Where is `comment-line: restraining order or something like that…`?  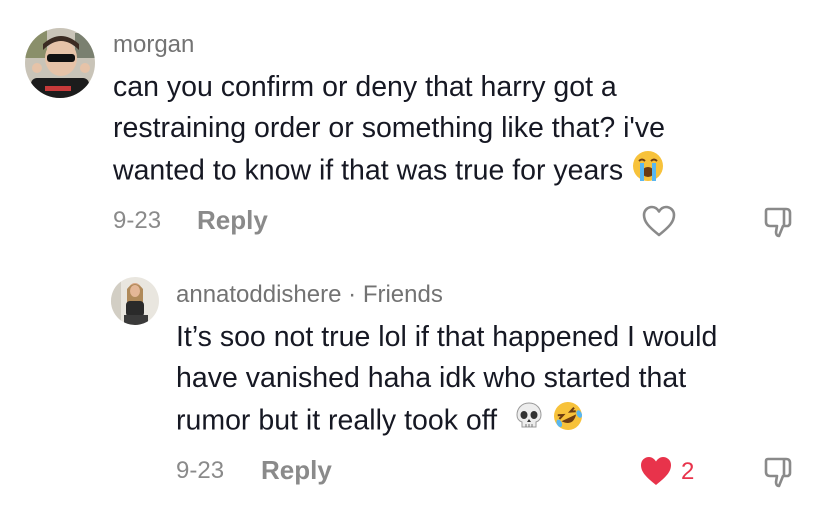
comment-line: restraining order or something like that… is located at coordinates (389, 128).